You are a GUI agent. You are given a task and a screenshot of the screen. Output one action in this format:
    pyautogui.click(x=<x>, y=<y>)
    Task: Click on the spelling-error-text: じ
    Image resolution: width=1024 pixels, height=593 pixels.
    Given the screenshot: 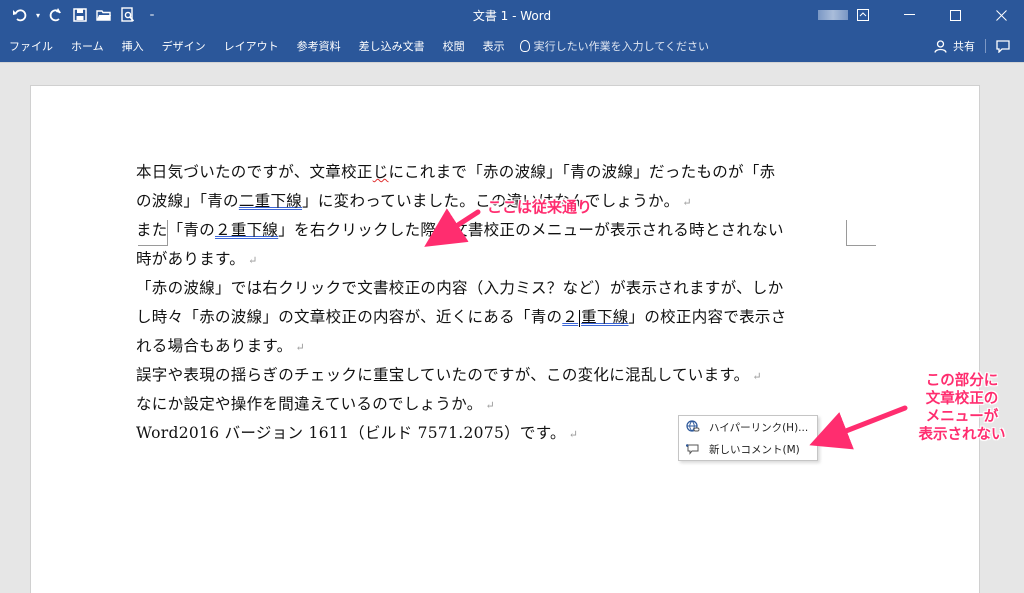 What is the action you would take?
    pyautogui.click(x=381, y=172)
    